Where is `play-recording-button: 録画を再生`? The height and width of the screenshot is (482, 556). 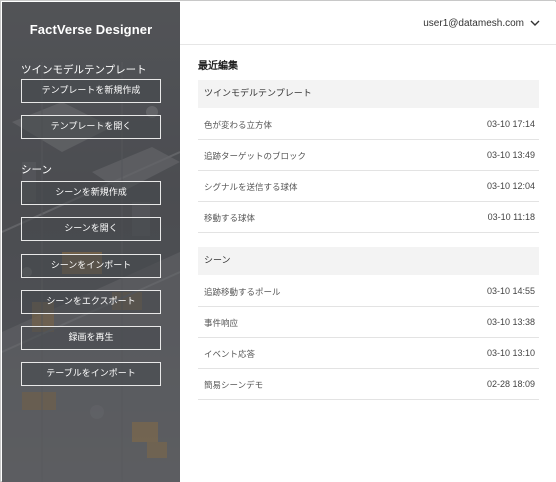 play-recording-button: 録画を再生 is located at coordinates (91, 338).